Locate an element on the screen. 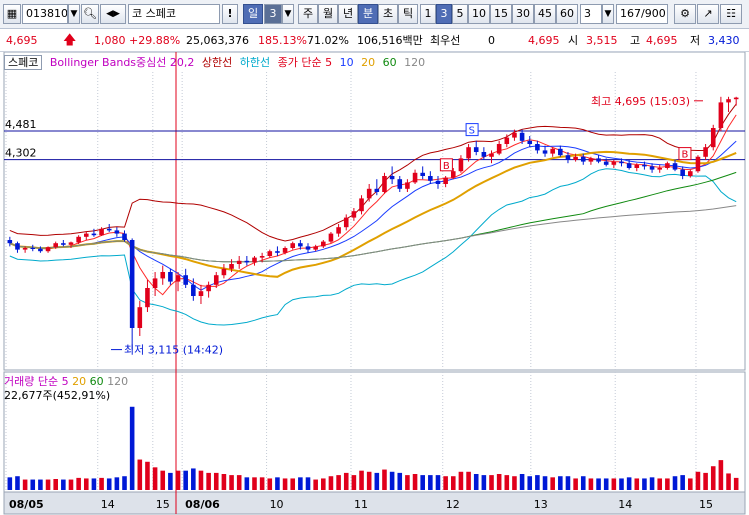  low-label: 저 is located at coordinates (695, 40).